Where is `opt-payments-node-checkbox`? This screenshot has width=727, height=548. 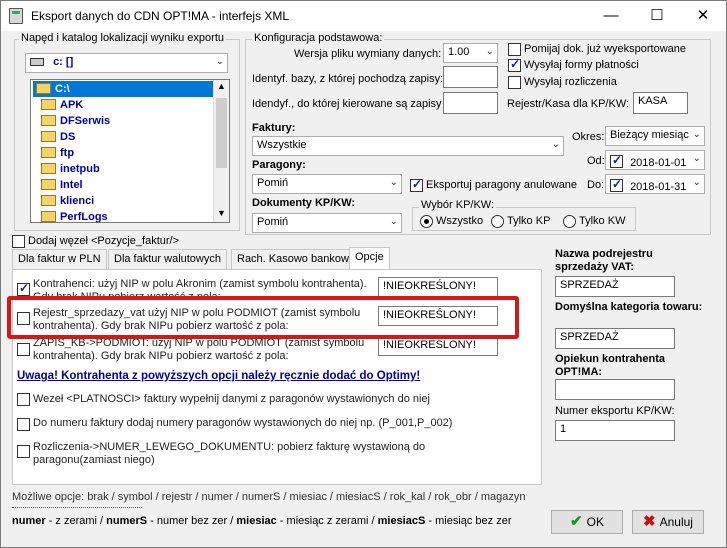
opt-payments-node-checkbox is located at coordinates (23, 399).